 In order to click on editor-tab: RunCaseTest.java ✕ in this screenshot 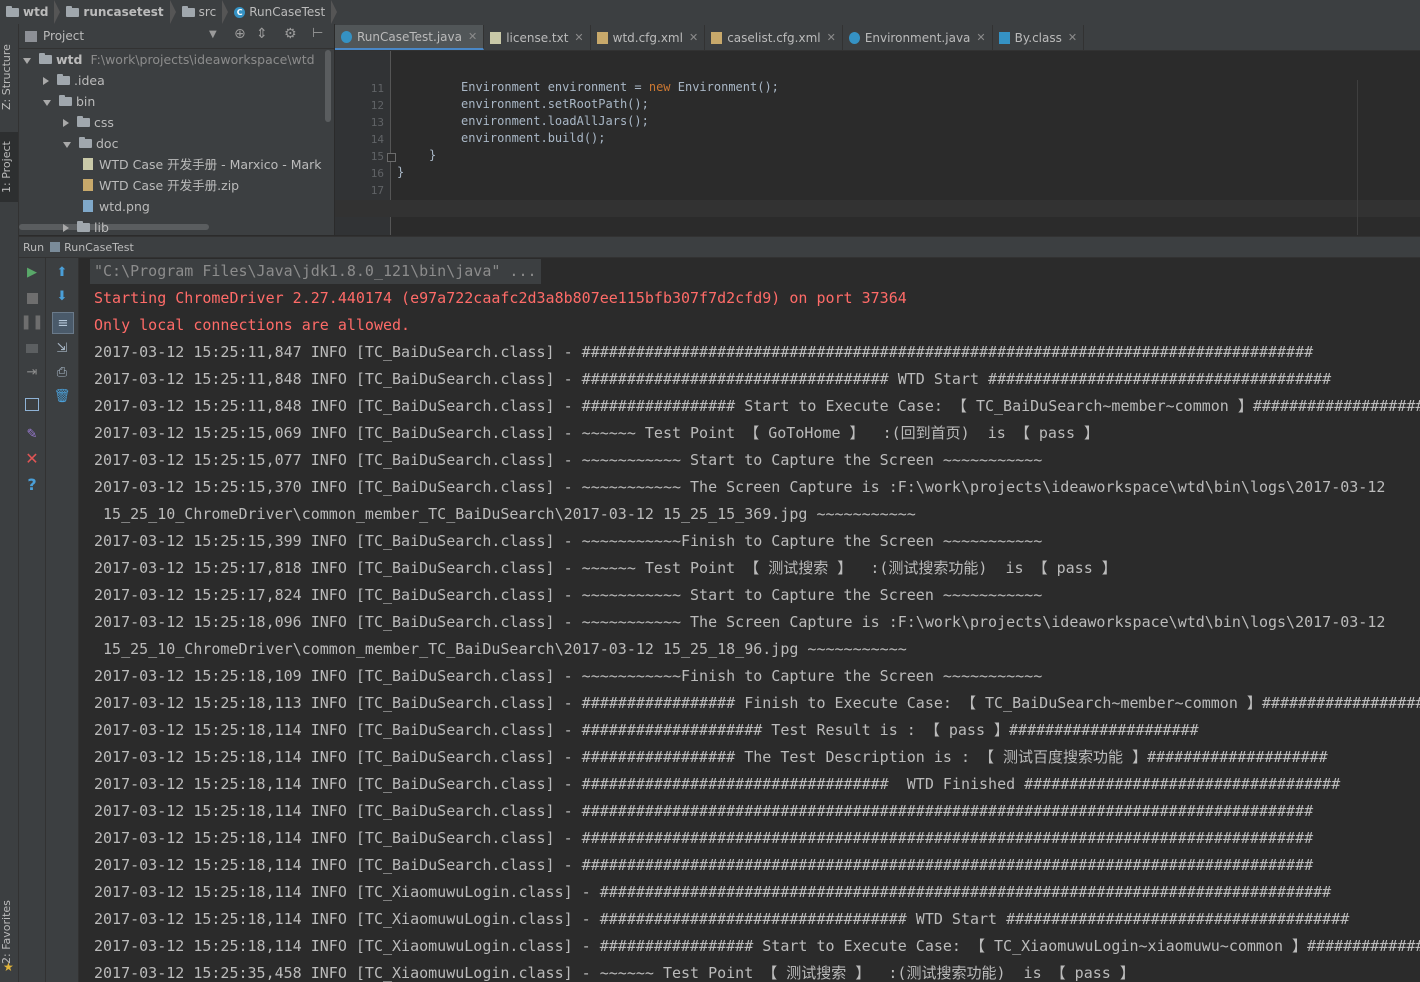, I will do `click(410, 37)`.